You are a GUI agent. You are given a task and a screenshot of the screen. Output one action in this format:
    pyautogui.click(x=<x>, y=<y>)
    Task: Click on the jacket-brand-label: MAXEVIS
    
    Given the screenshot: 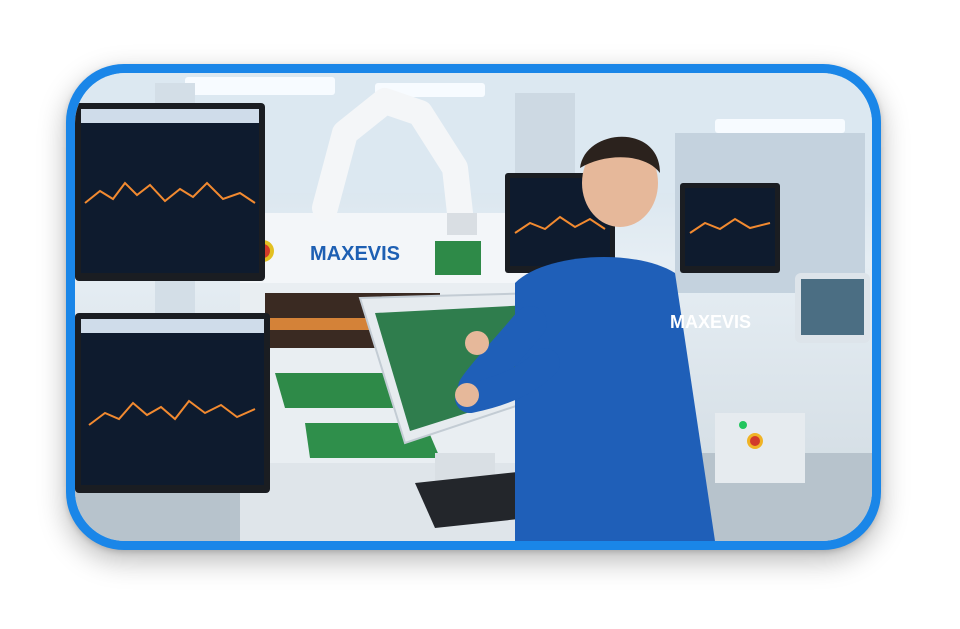 What is the action you would take?
    pyautogui.click(x=710, y=322)
    